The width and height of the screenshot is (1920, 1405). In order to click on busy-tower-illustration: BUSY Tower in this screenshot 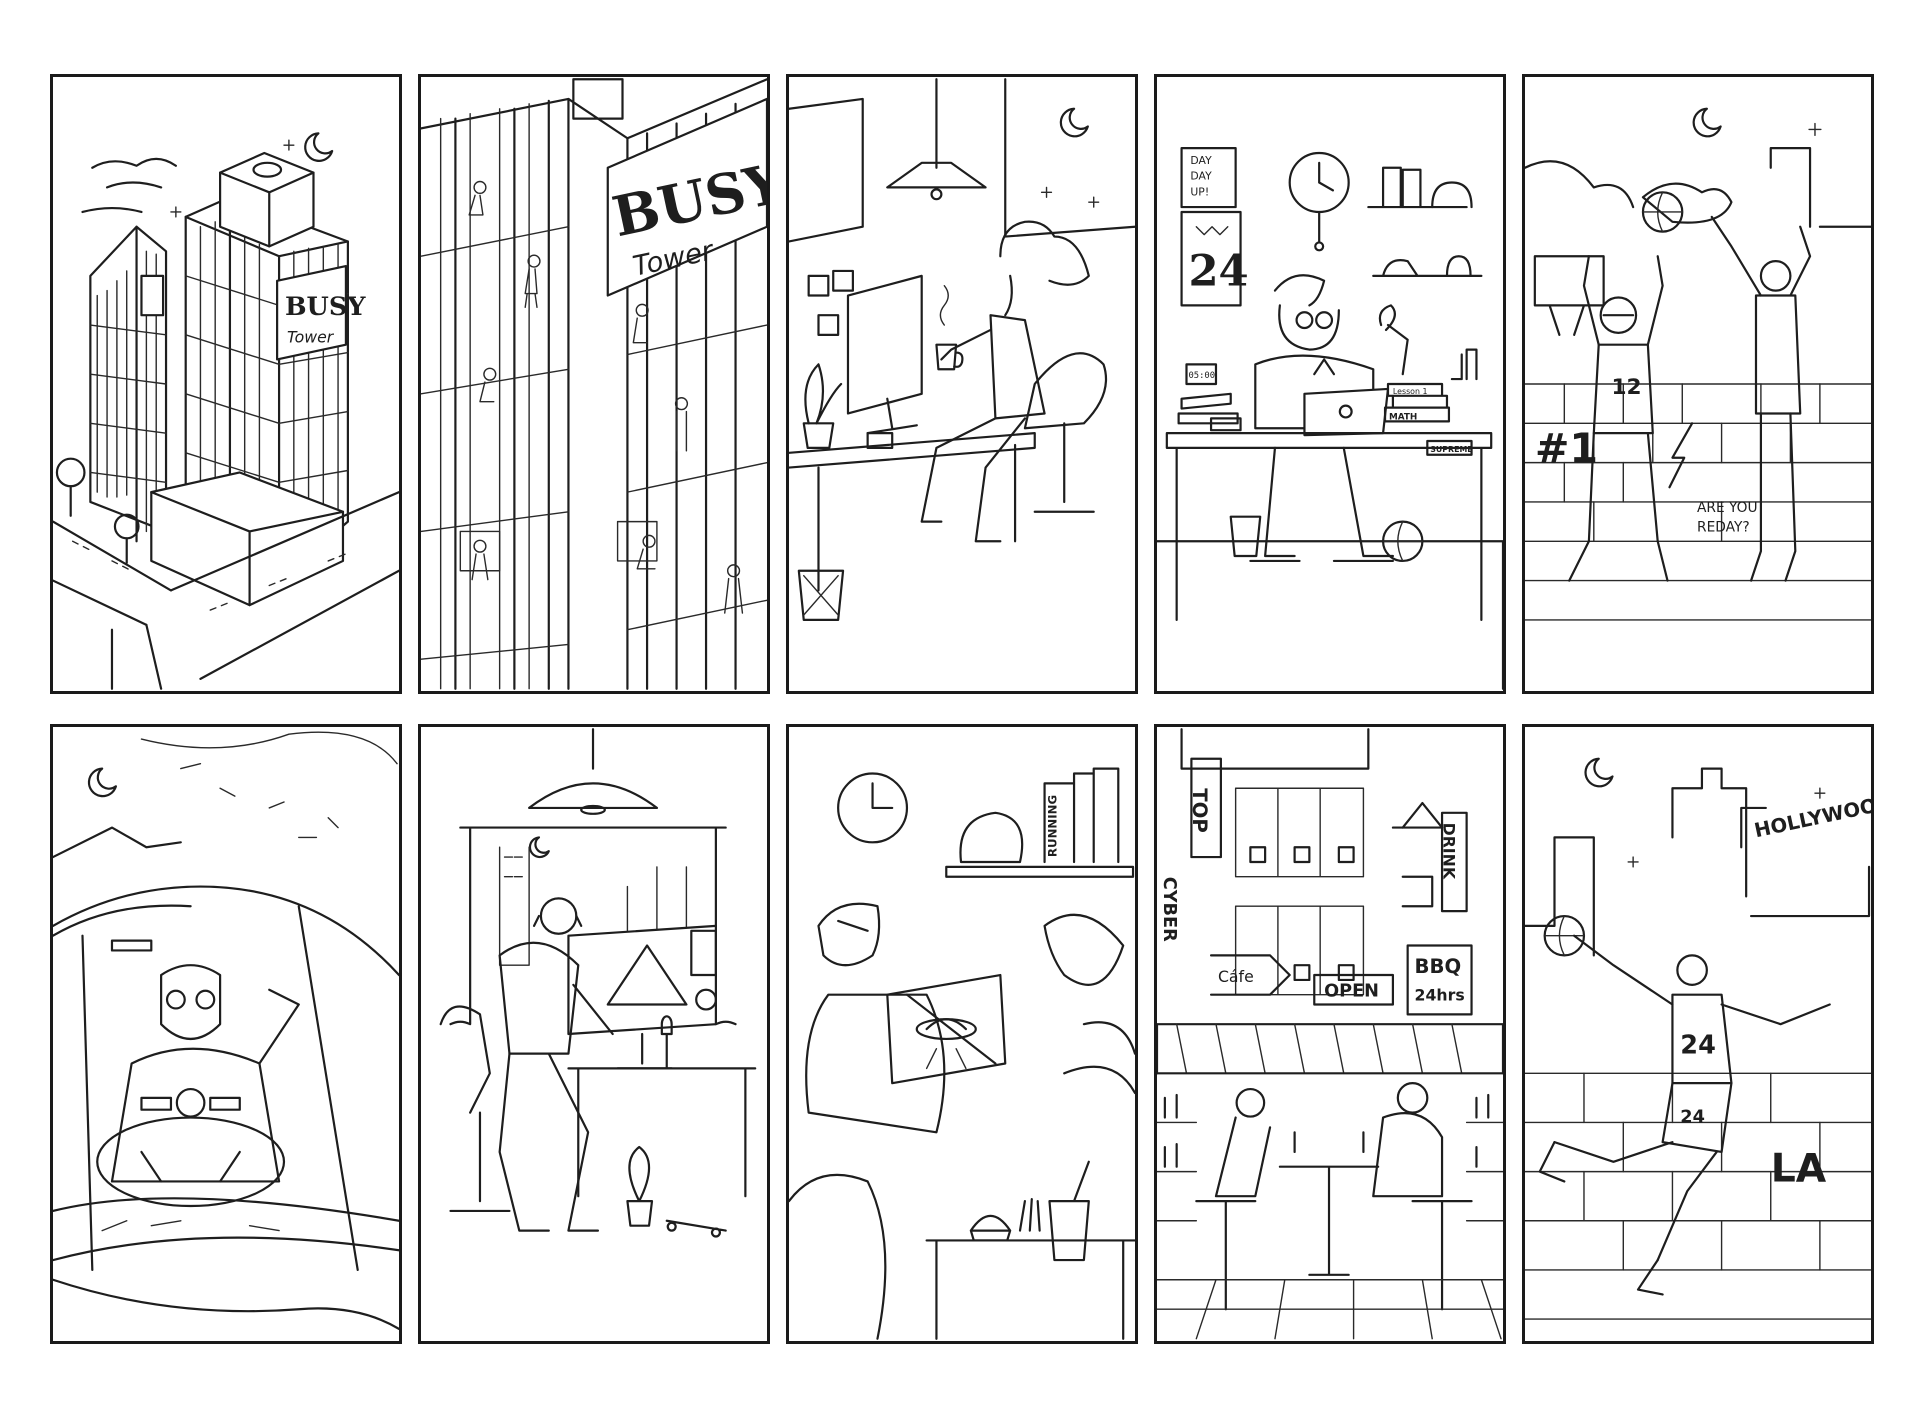, I will do `click(226, 384)`.